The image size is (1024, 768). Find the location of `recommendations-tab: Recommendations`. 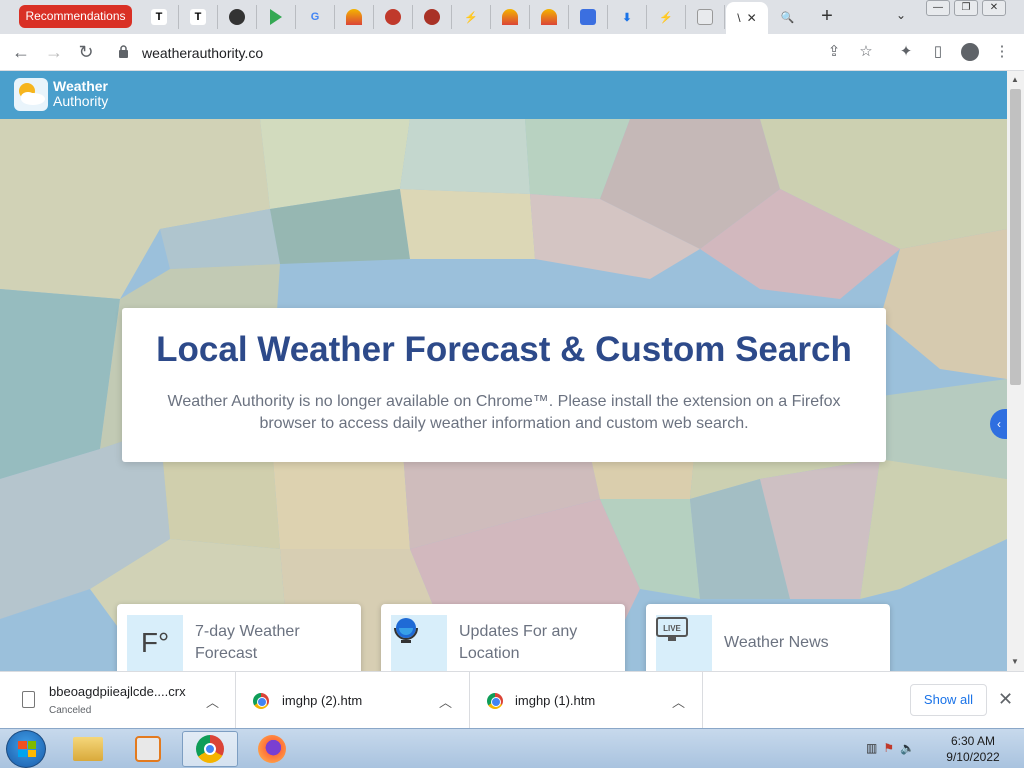

recommendations-tab: Recommendations is located at coordinates (75, 16).